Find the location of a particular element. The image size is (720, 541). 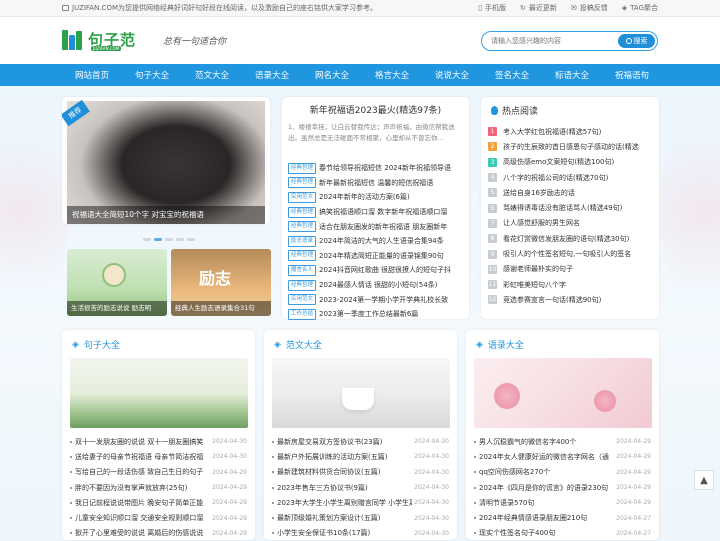

hot-item-title: 吸引人的个性签名短句,一句吸引人的签名 is located at coordinates (567, 254).